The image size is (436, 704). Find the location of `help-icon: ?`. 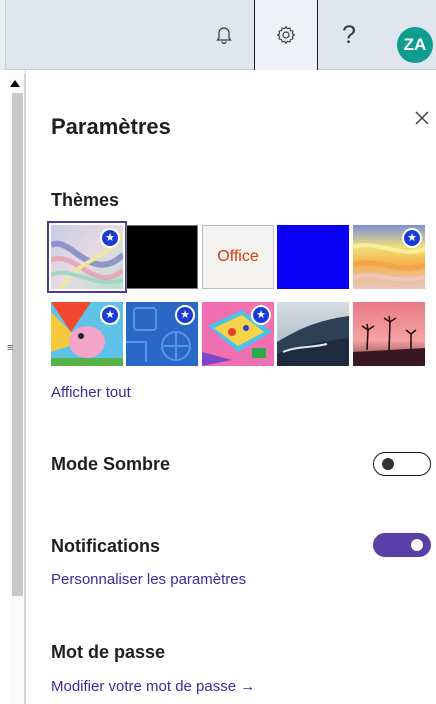

help-icon: ? is located at coordinates (349, 34).